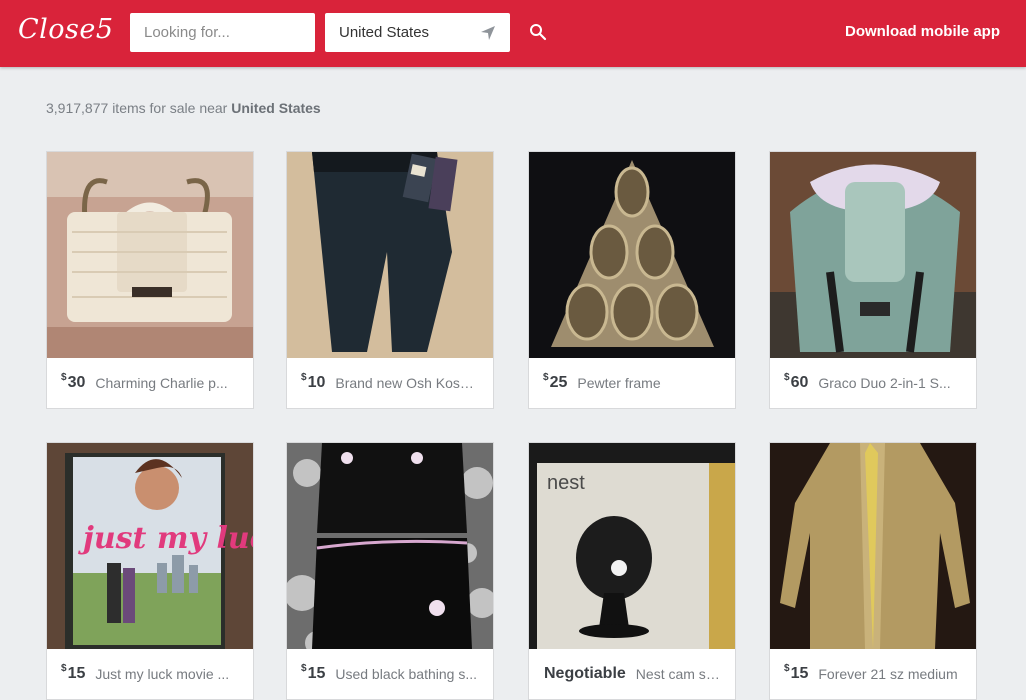  Describe the element at coordinates (585, 673) in the screenshot. I see `listing-price: Negotiable` at that location.